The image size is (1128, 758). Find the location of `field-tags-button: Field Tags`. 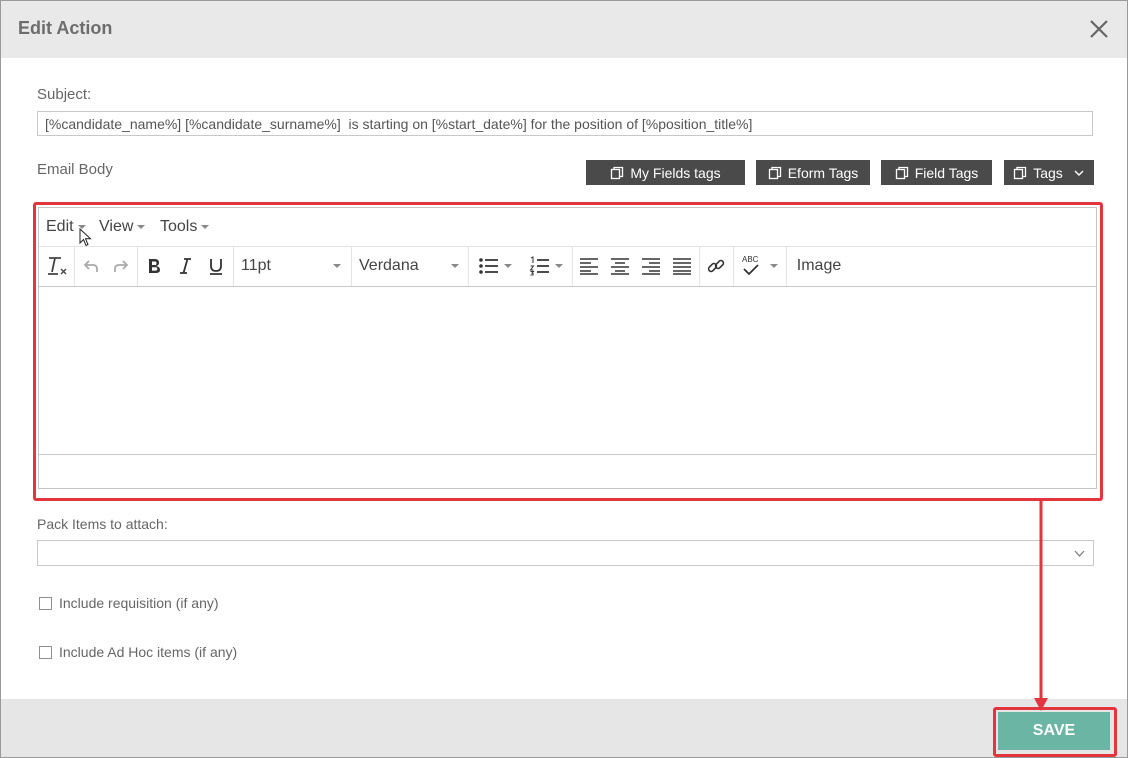

field-tags-button: Field Tags is located at coordinates (936, 172).